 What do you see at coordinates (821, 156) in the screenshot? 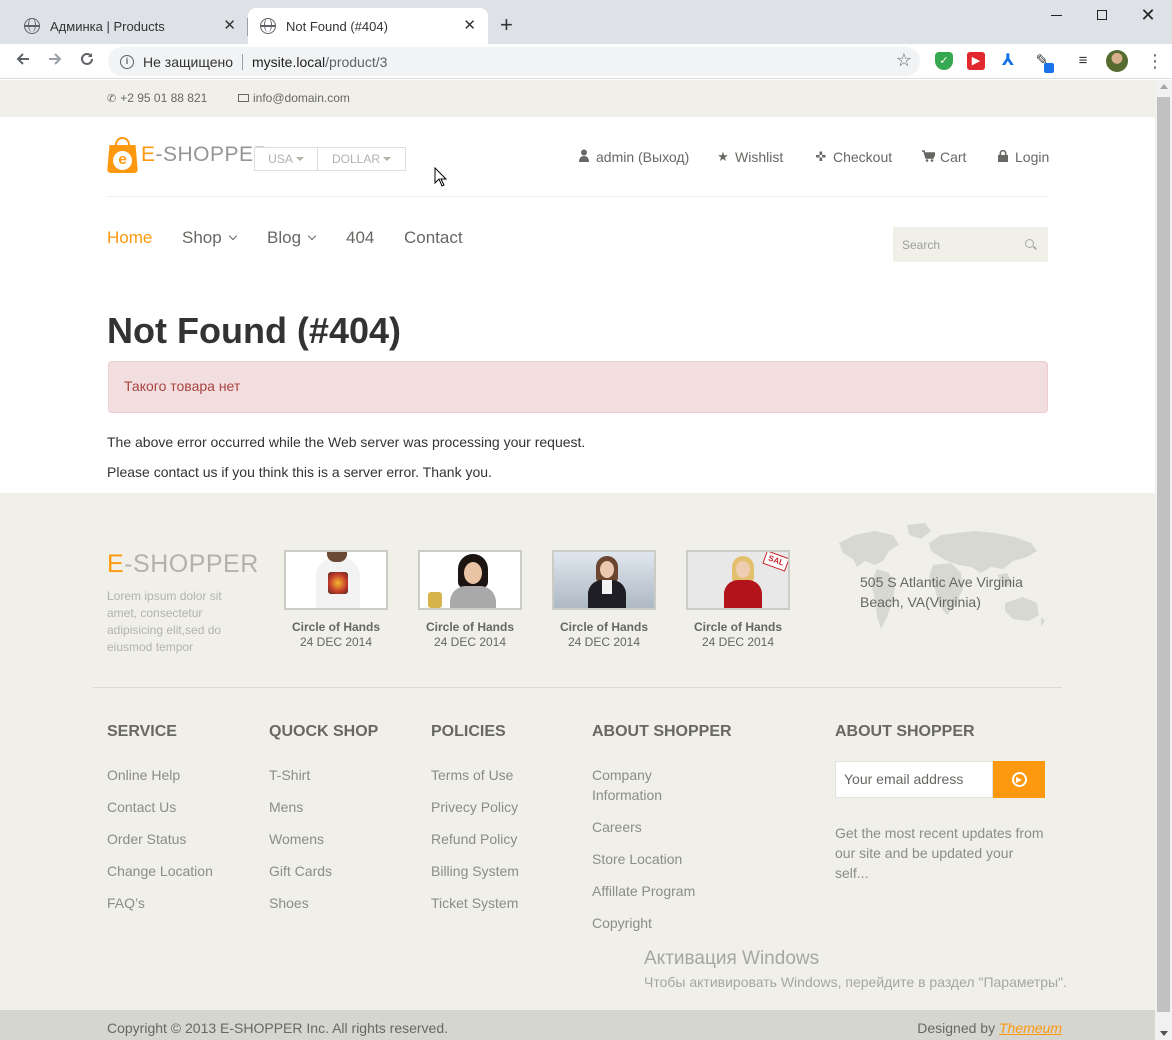
I see `crosshairs-icon: ✜` at bounding box center [821, 156].